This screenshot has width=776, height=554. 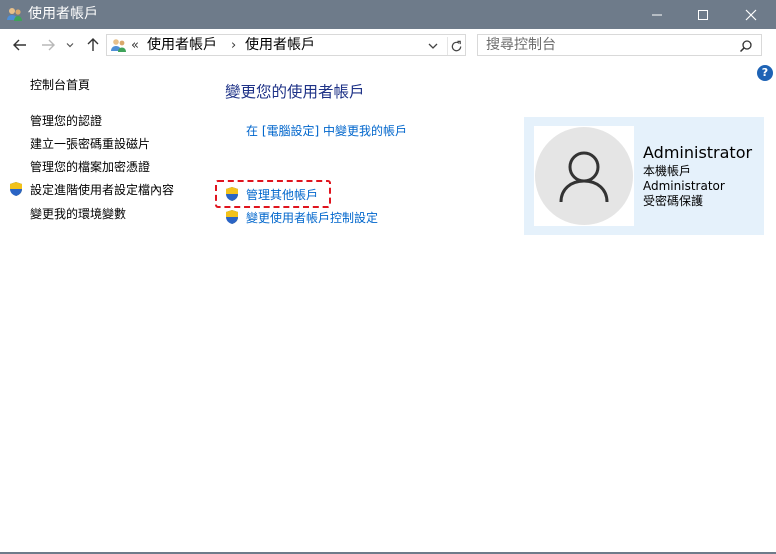 I want to click on maximize-icon, so click(x=703, y=14).